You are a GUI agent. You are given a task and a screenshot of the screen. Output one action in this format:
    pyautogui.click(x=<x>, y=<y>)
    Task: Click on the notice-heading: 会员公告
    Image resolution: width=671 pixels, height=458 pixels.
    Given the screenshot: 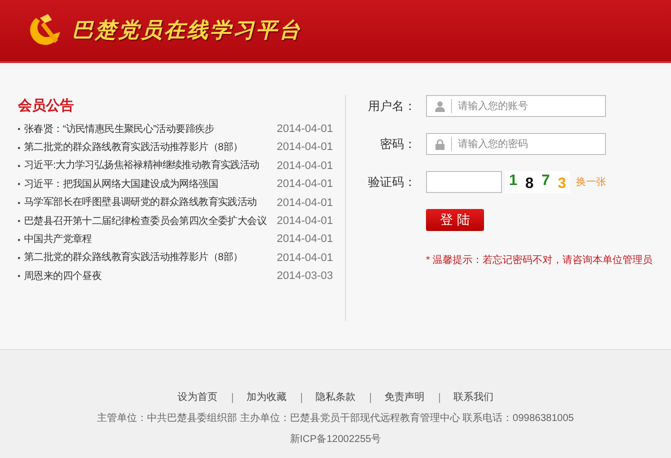 What is the action you would take?
    pyautogui.click(x=46, y=105)
    